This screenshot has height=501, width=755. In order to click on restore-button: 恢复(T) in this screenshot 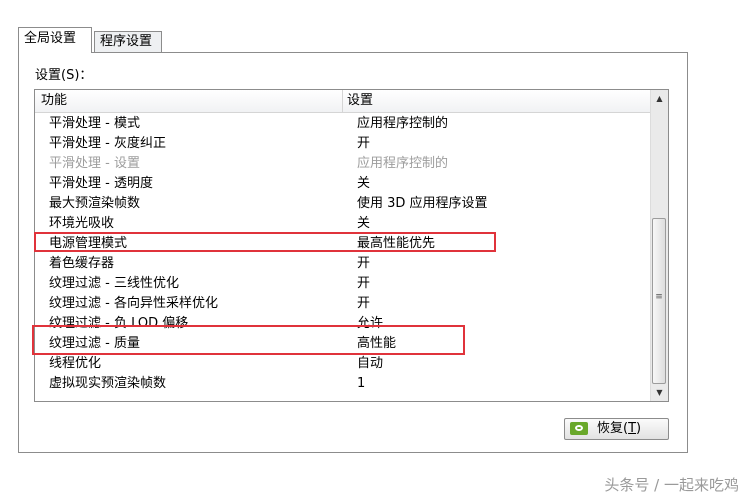, I will do `click(616, 429)`.